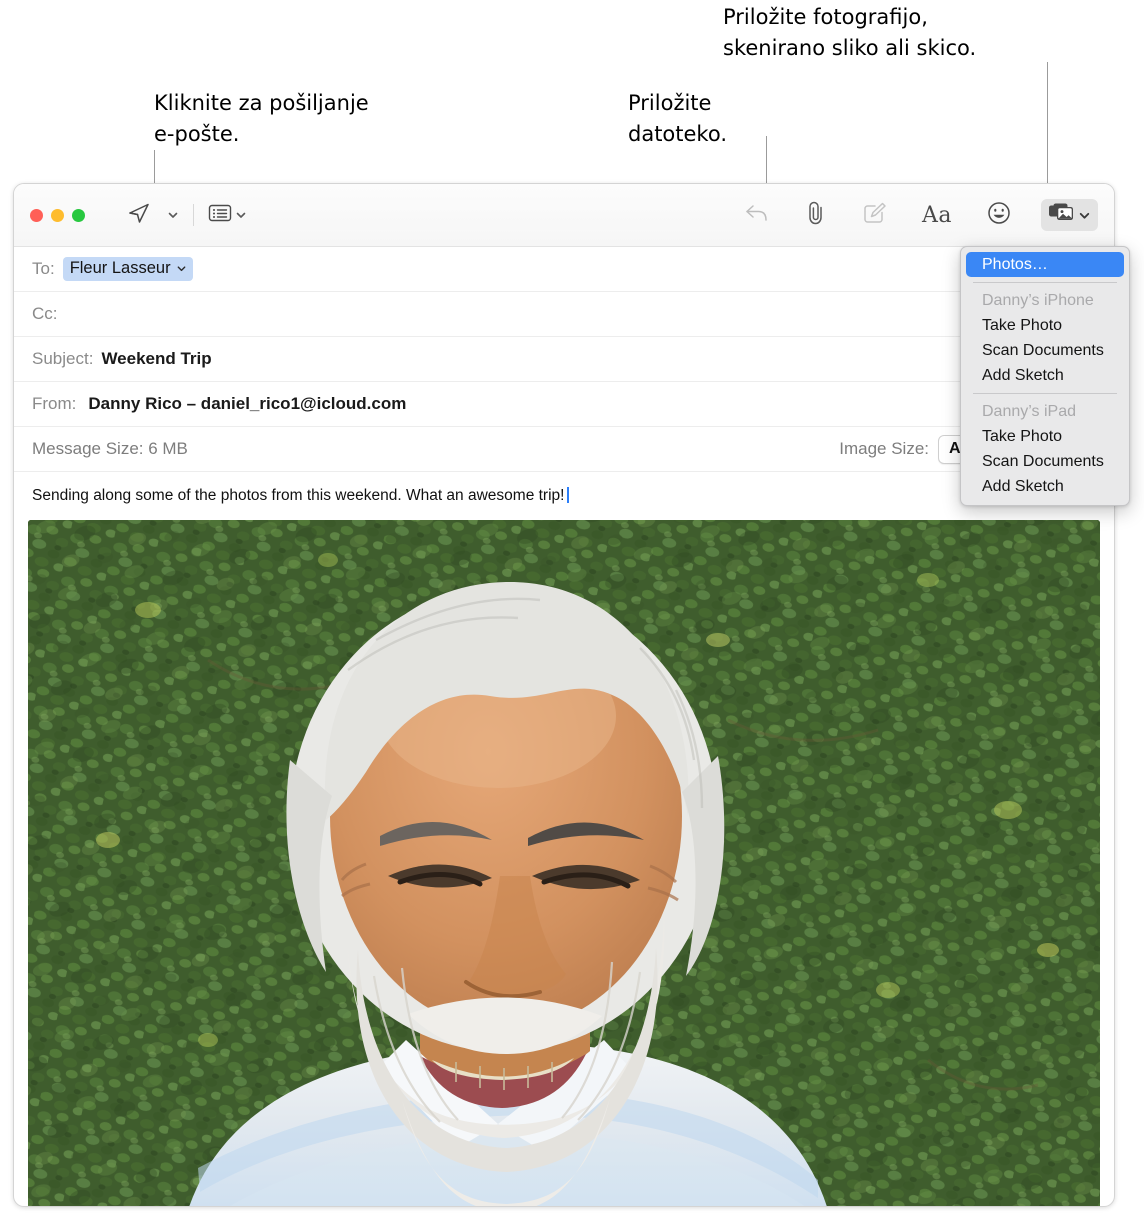 The image size is (1144, 1218). I want to click on window-controls, so click(57, 215).